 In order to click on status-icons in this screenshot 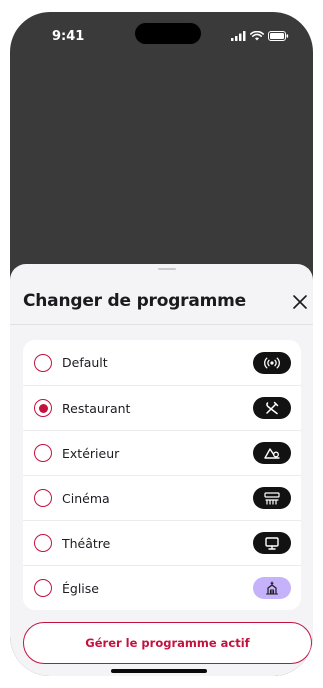, I will do `click(260, 36)`.